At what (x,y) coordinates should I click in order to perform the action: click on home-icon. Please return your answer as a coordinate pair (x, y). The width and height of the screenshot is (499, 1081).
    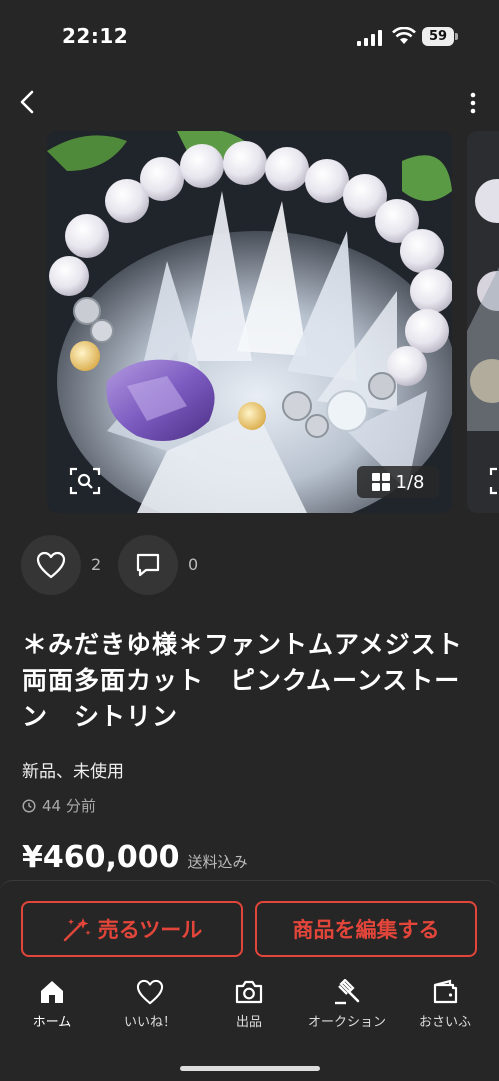
    Looking at the image, I should click on (52, 992).